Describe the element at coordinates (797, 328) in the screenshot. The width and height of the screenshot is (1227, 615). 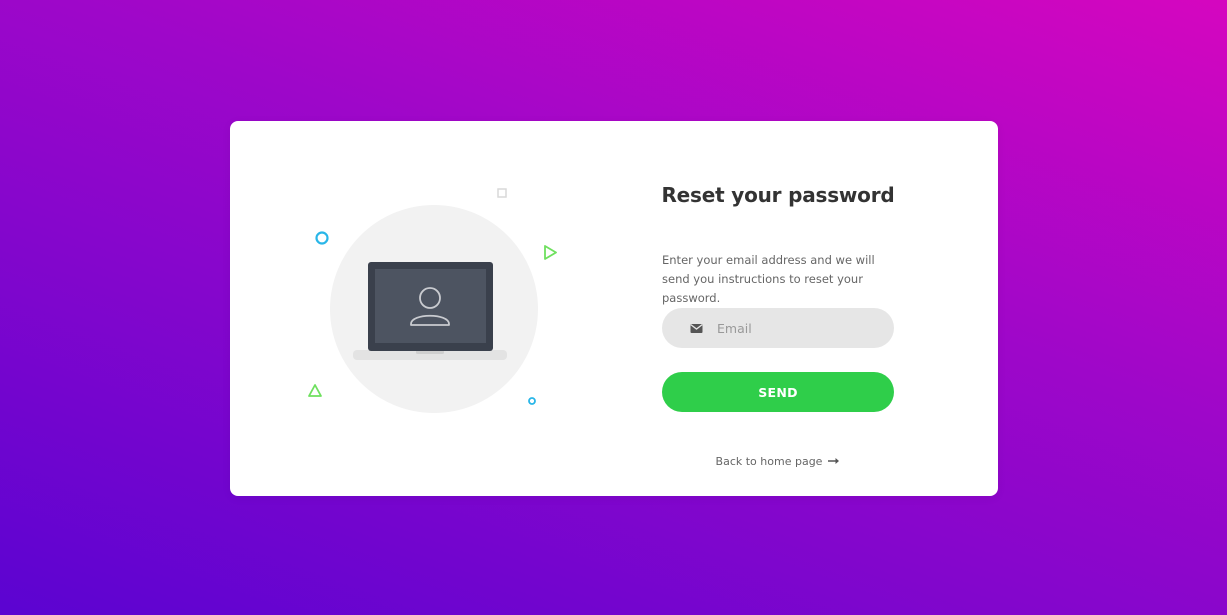
I see `email-input` at that location.